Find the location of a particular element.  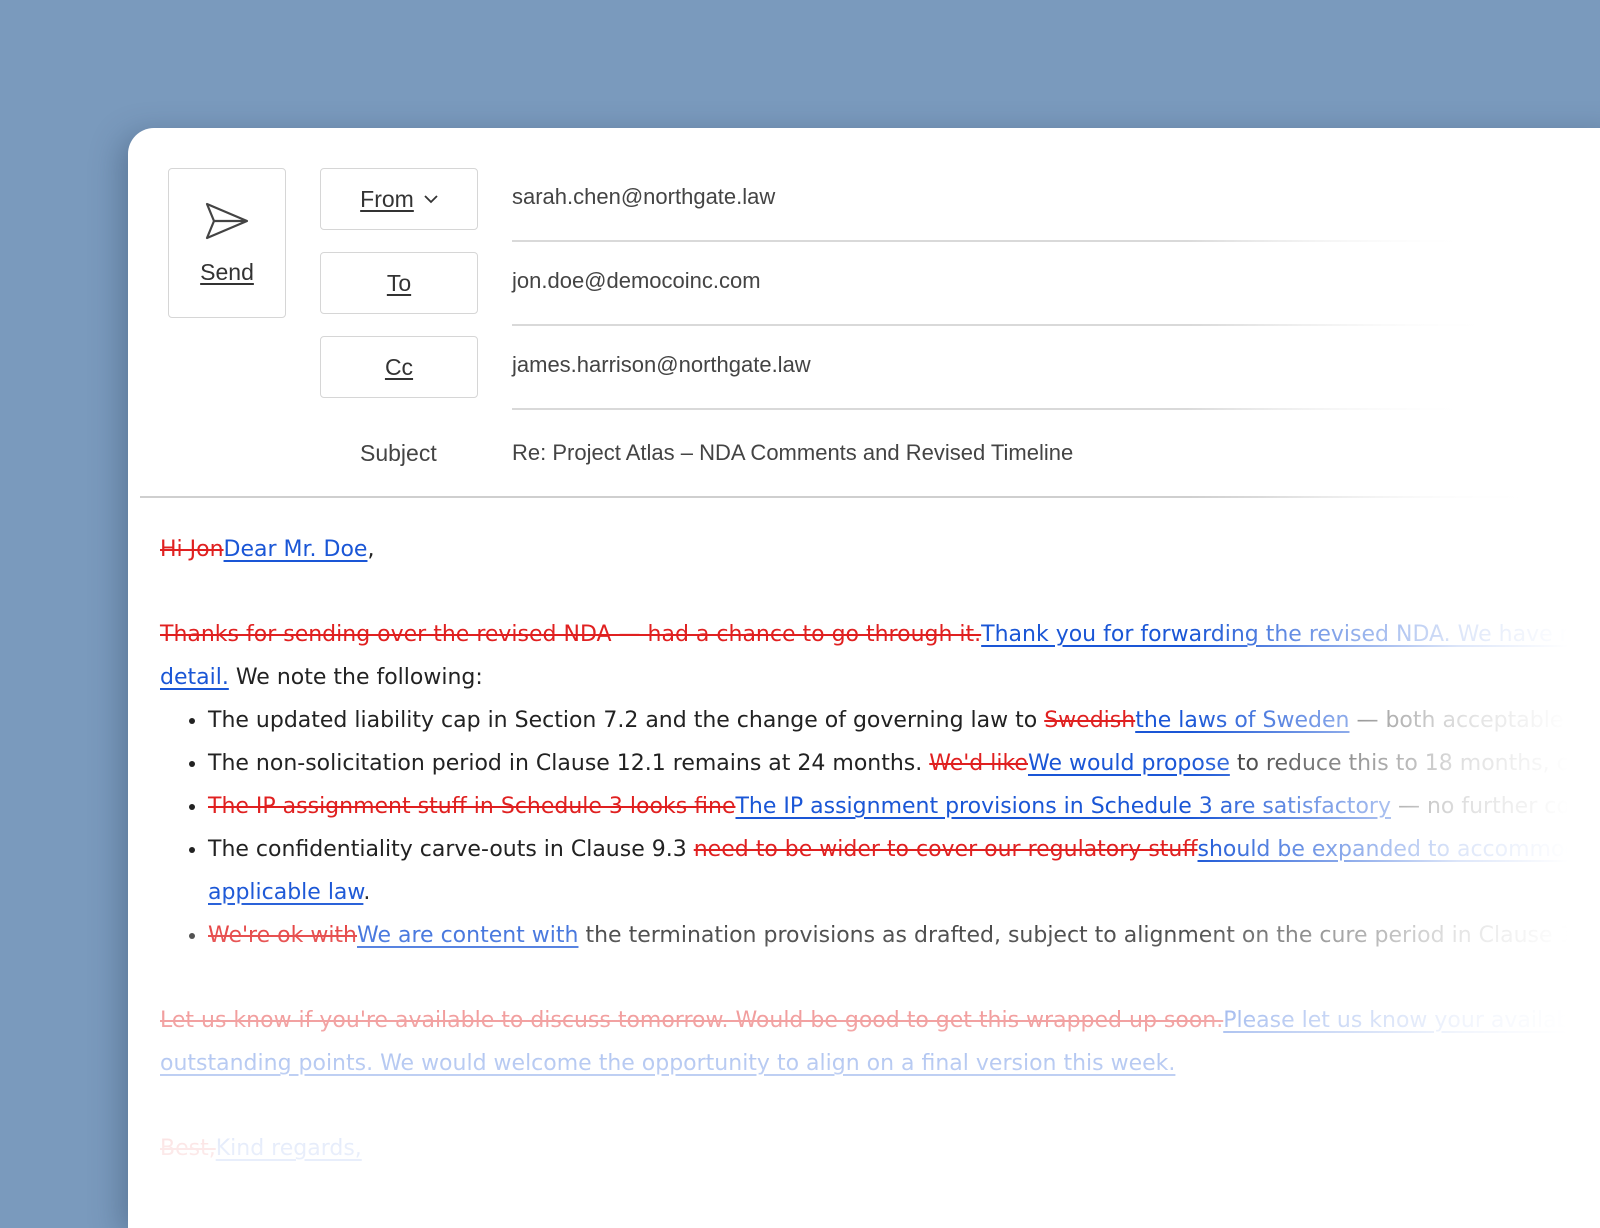

inserted-text: Kind regards, is located at coordinates (288, 1148).